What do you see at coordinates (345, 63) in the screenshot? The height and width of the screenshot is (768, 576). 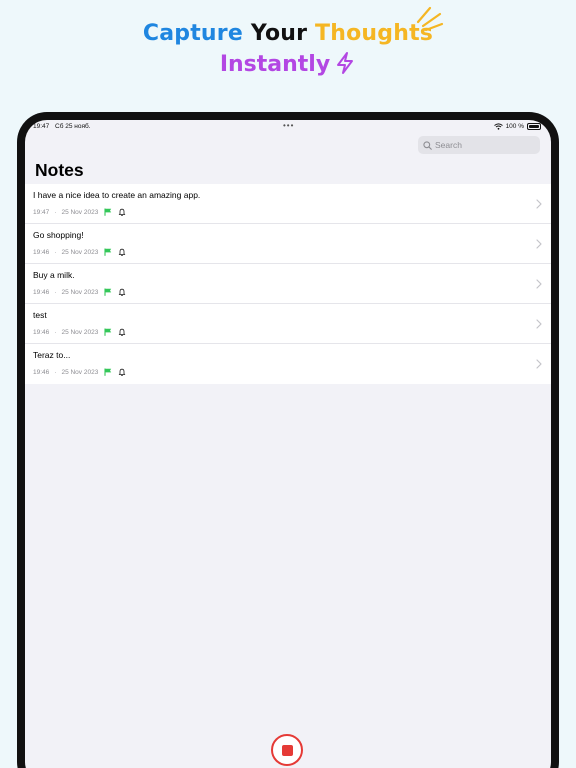 I see `lightning-bolt-icon` at bounding box center [345, 63].